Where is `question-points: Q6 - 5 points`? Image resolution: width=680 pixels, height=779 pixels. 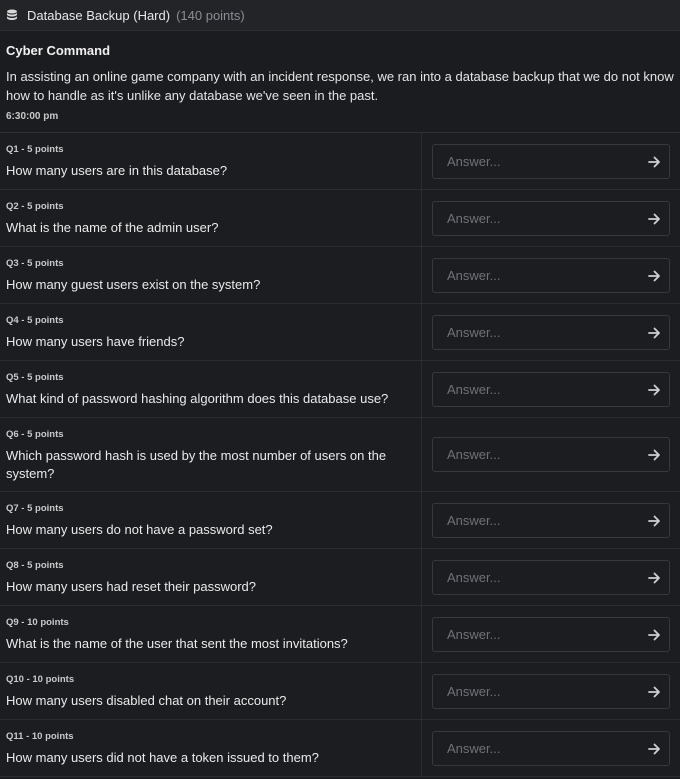 question-points: Q6 - 5 points is located at coordinates (35, 434).